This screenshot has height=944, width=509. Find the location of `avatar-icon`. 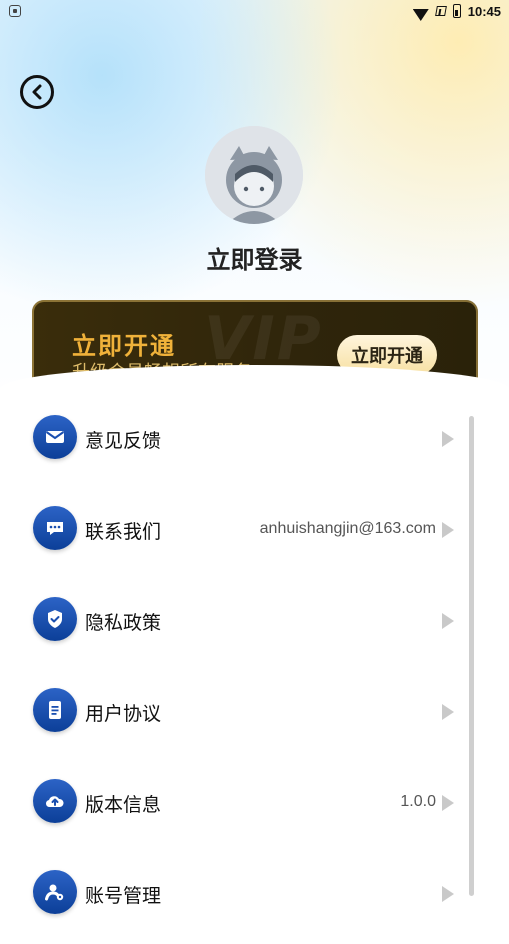

avatar-icon is located at coordinates (254, 175).